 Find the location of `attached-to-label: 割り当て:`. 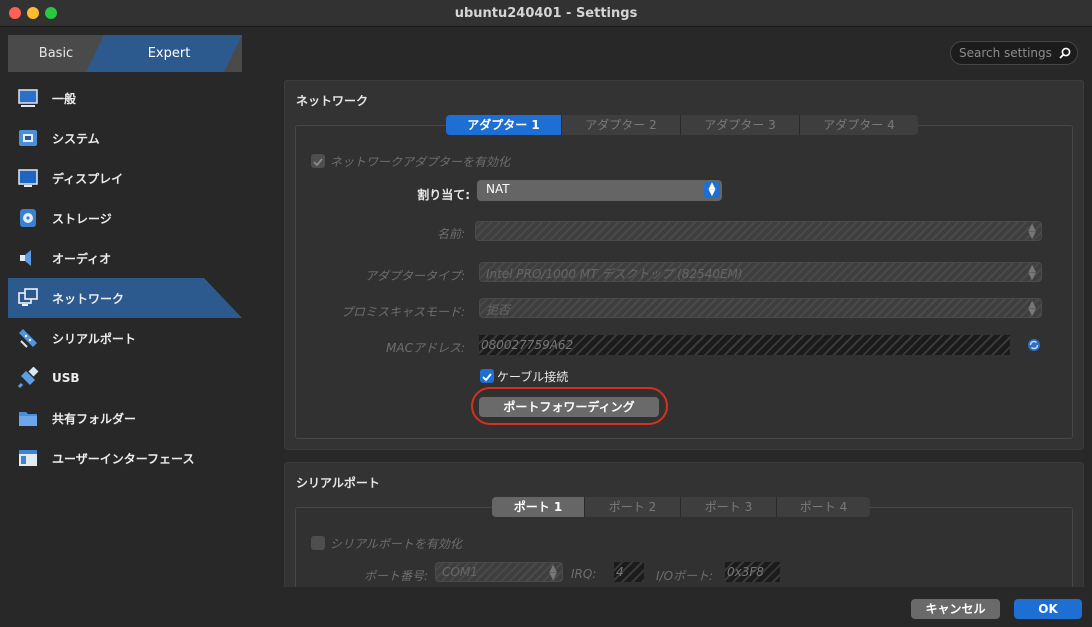

attached-to-label: 割り当て: is located at coordinates (443, 195).